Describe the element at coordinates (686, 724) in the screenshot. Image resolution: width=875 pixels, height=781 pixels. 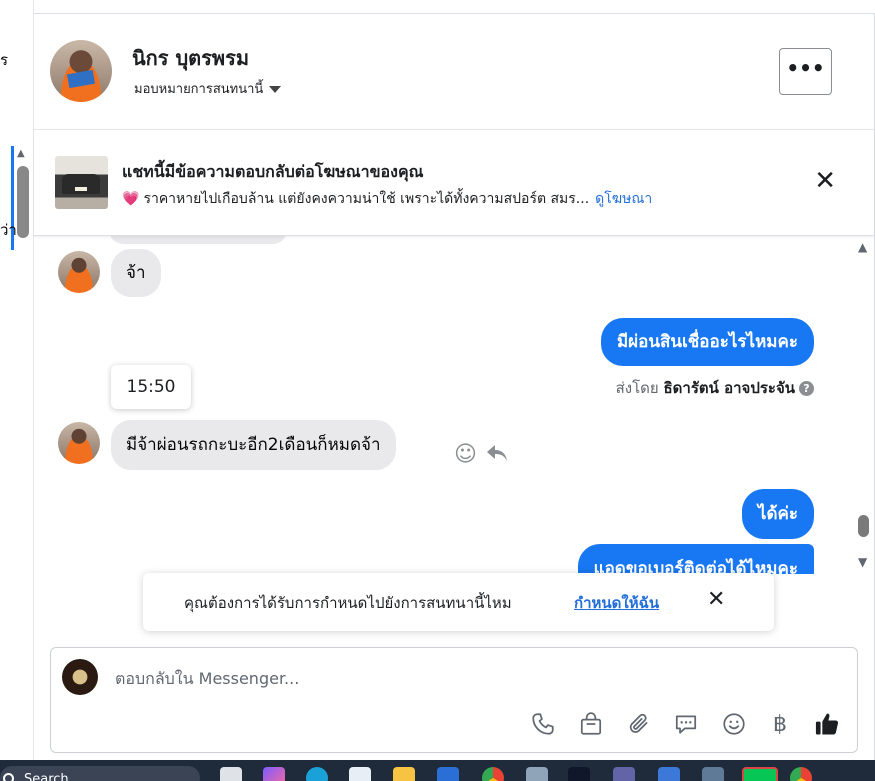
I see `quick-reply-icon` at that location.